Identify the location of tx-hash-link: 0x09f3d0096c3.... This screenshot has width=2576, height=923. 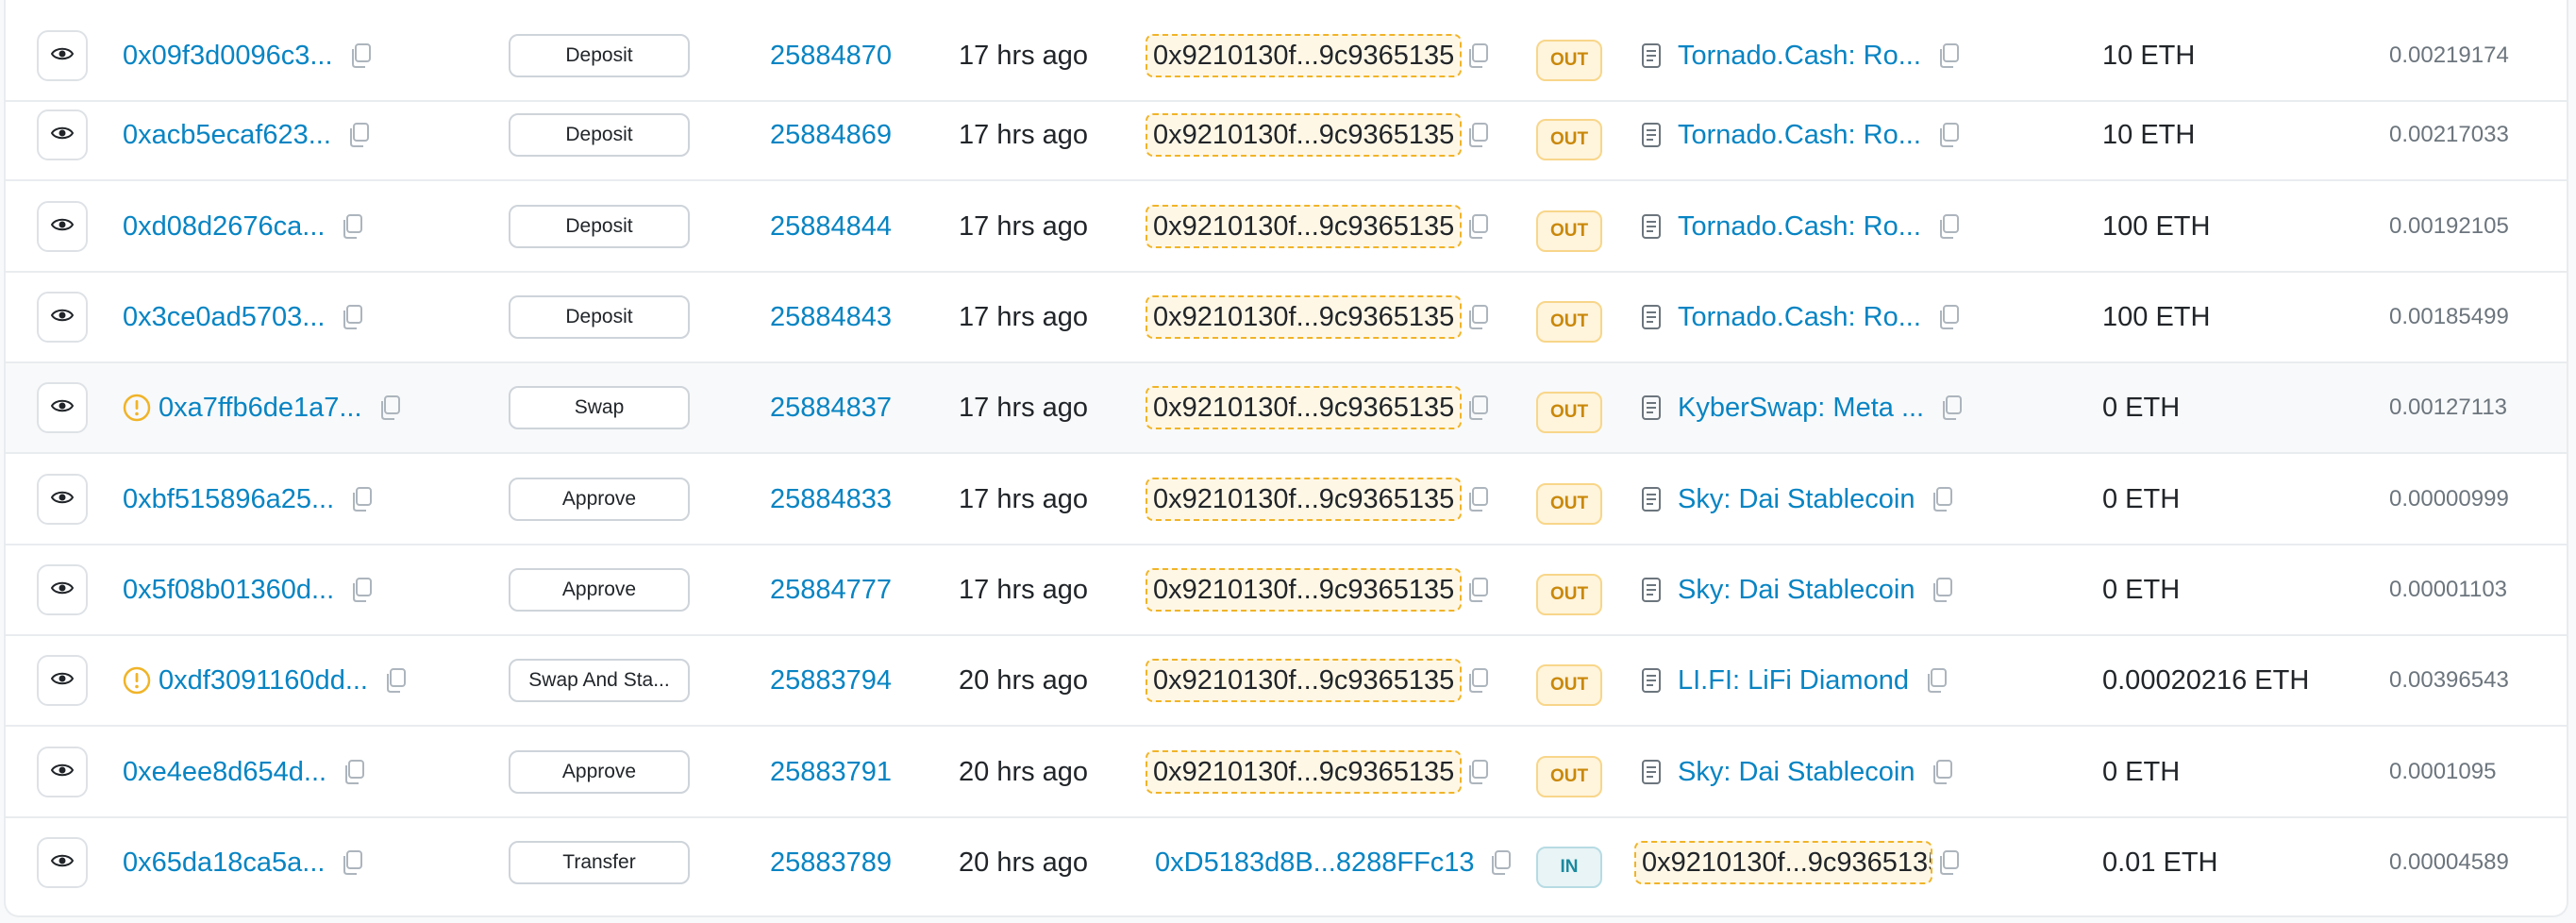
(228, 56).